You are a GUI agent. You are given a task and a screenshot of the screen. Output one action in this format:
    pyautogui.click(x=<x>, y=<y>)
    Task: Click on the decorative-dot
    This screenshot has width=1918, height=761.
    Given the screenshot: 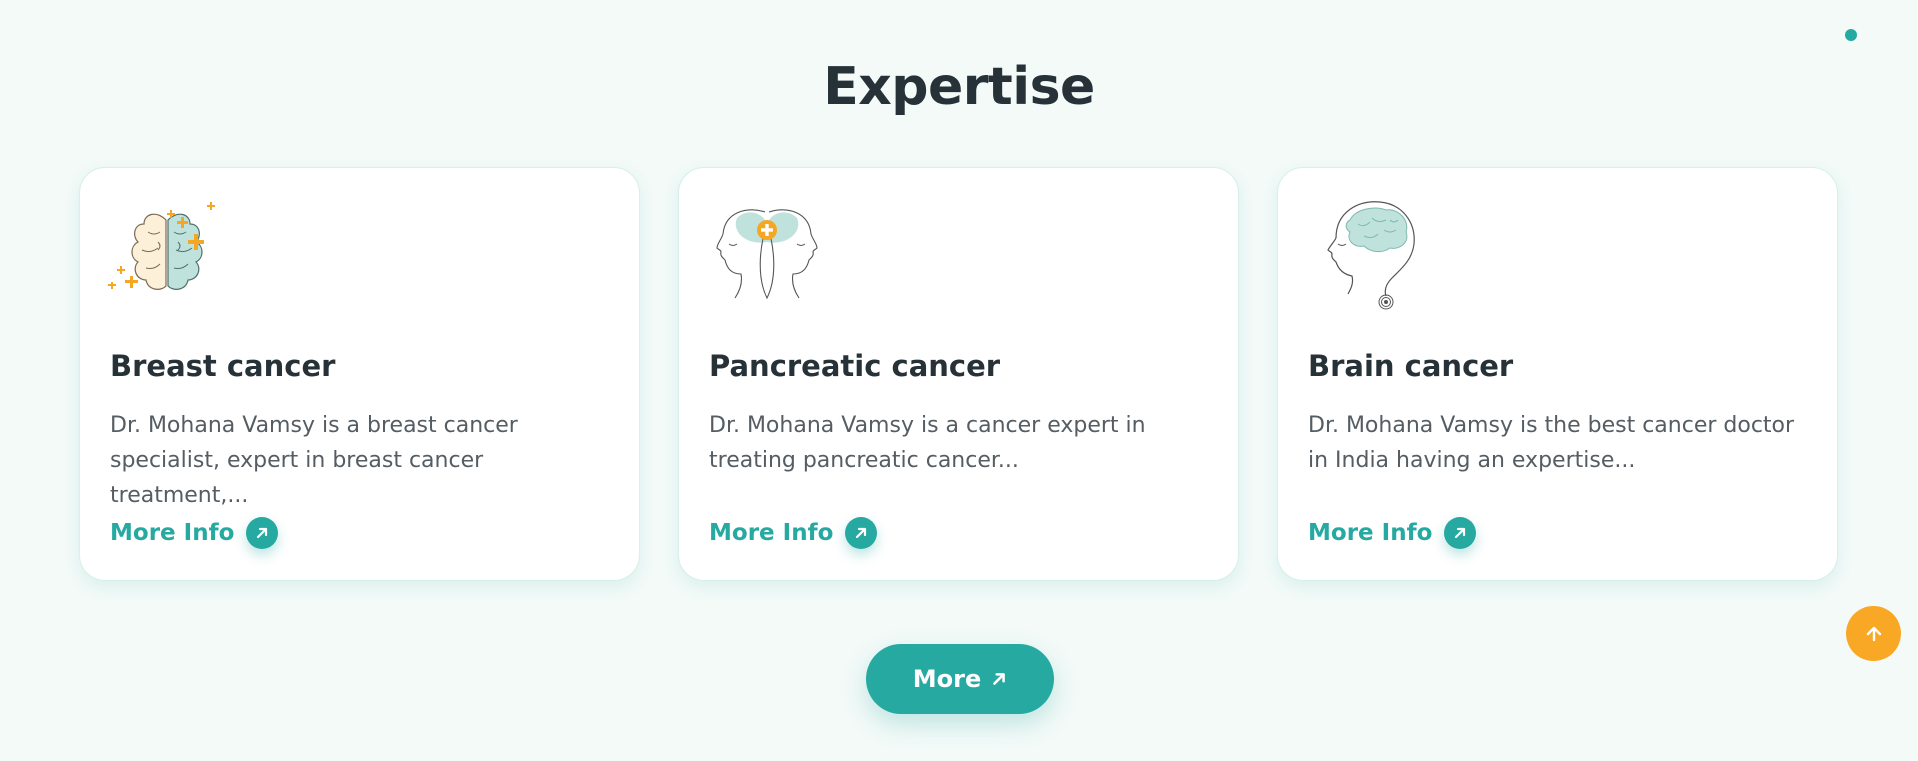 What is the action you would take?
    pyautogui.click(x=1851, y=35)
    